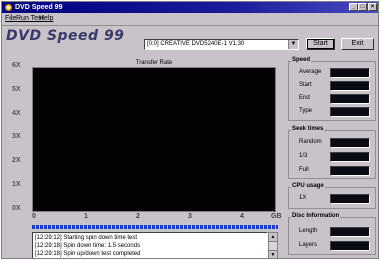  Describe the element at coordinates (16, 208) in the screenshot. I see `y-tick-label: 0X` at that location.